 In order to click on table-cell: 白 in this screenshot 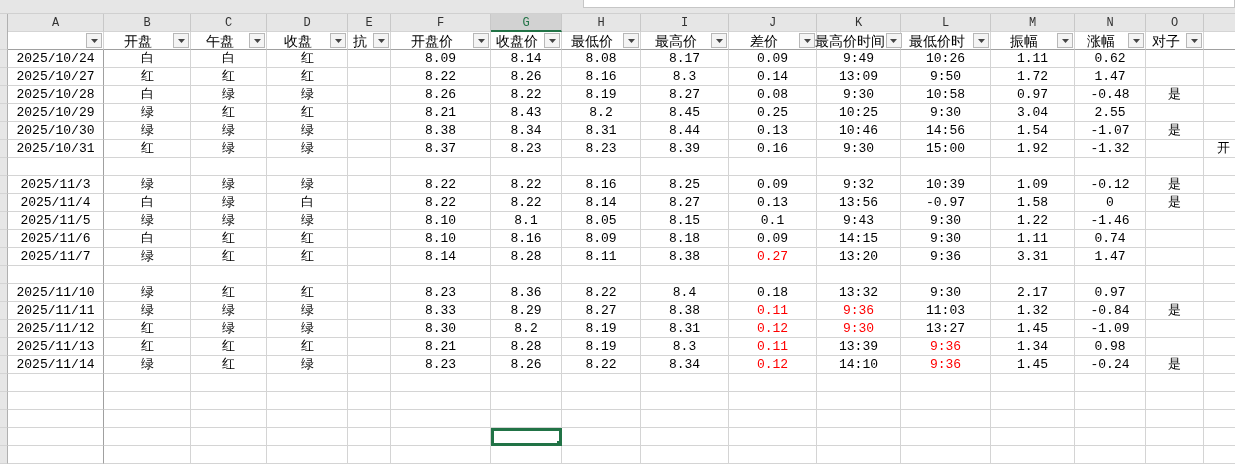, I will do `click(229, 59)`.